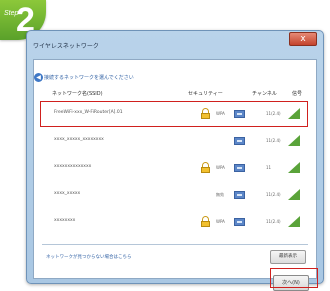  I want to click on next-button-highlight, so click(294, 278).